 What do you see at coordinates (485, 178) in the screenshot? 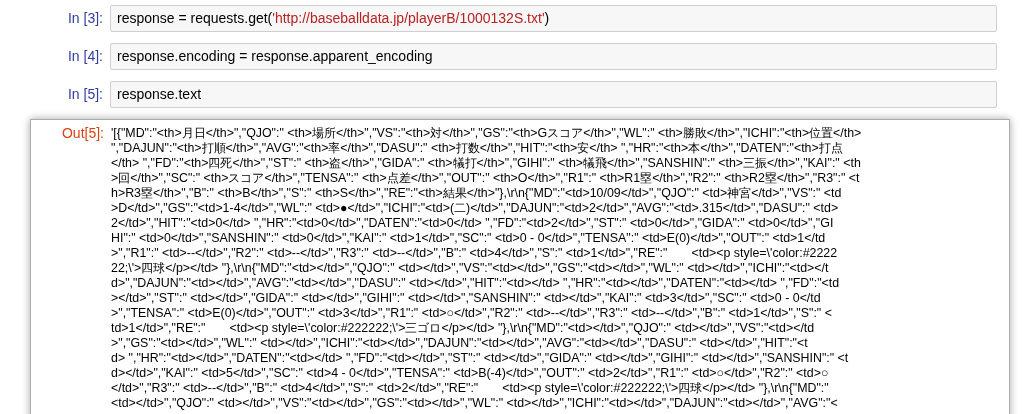
I see `output-line: >回</th>","SC":" <th>スコア</th>","TENSA":" <th>点差</th>","OUT":" <th>O</th>","R1":" <th>R1塁</th>","R2":" <th>R2塁</th>","R3":" <t` at bounding box center [485, 178].